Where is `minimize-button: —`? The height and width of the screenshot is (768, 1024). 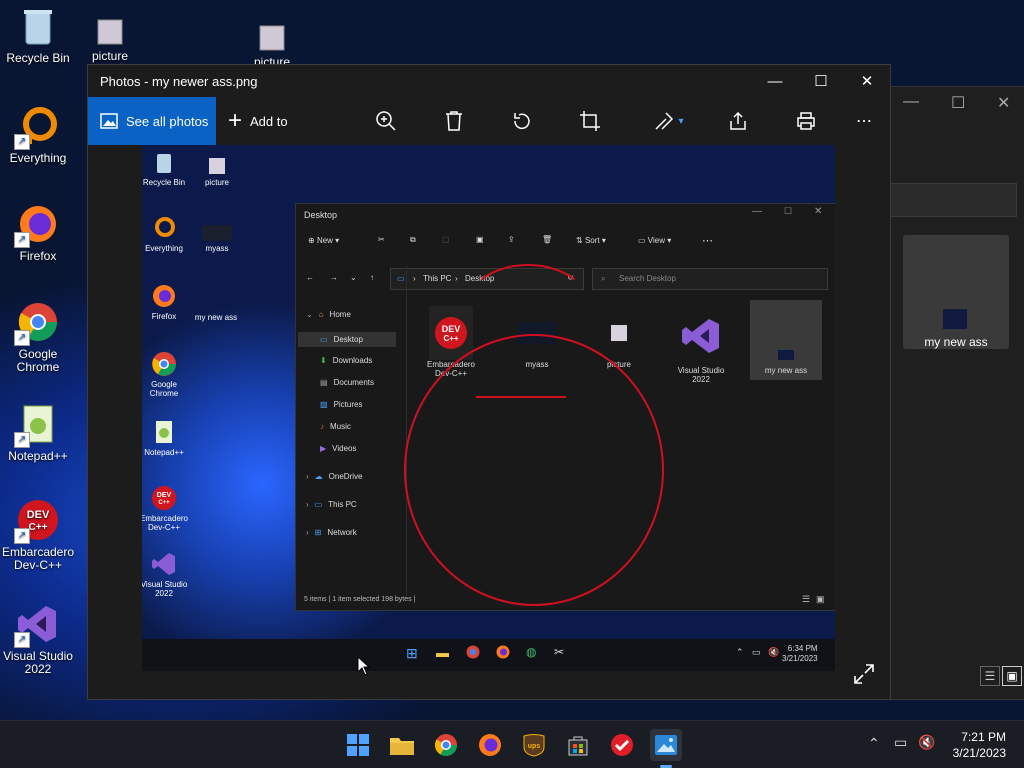 minimize-button: — is located at coordinates (775, 82).